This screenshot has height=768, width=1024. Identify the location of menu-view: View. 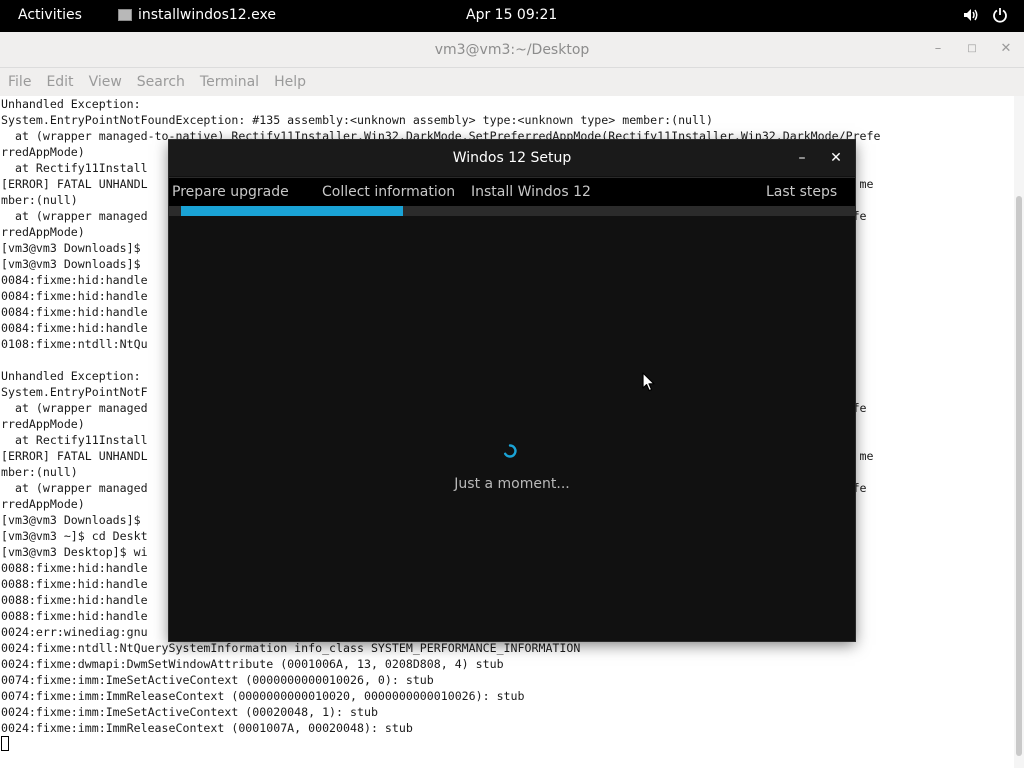
(105, 82).